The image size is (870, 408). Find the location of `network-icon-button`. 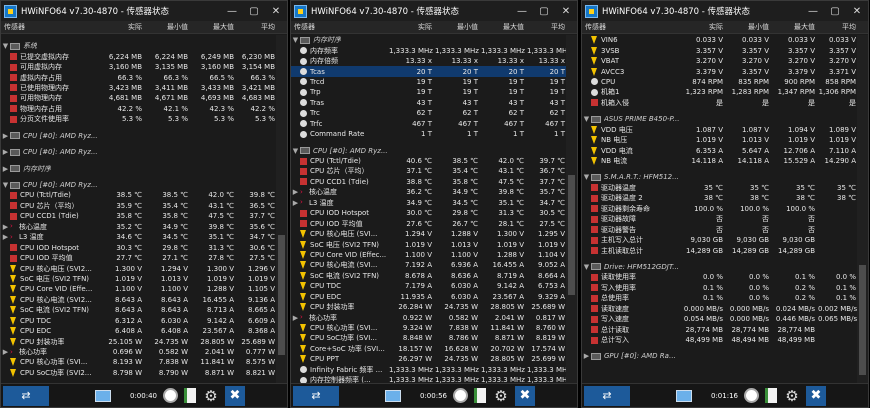

network-icon-button is located at coordinates (103, 396).